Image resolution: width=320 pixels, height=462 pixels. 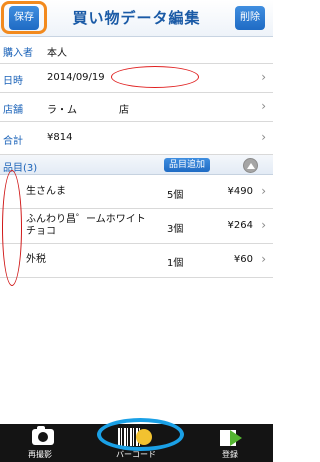 I want to click on total-value: ¥814, so click(x=60, y=137).